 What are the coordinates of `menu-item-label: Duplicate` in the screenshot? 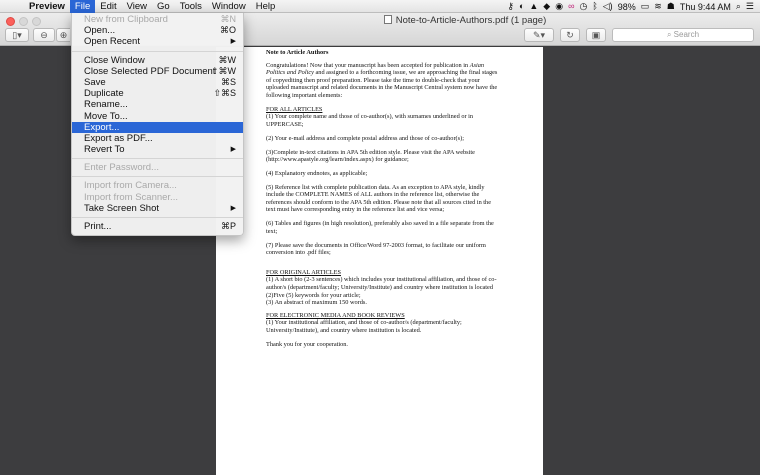 It's located at (104, 94).